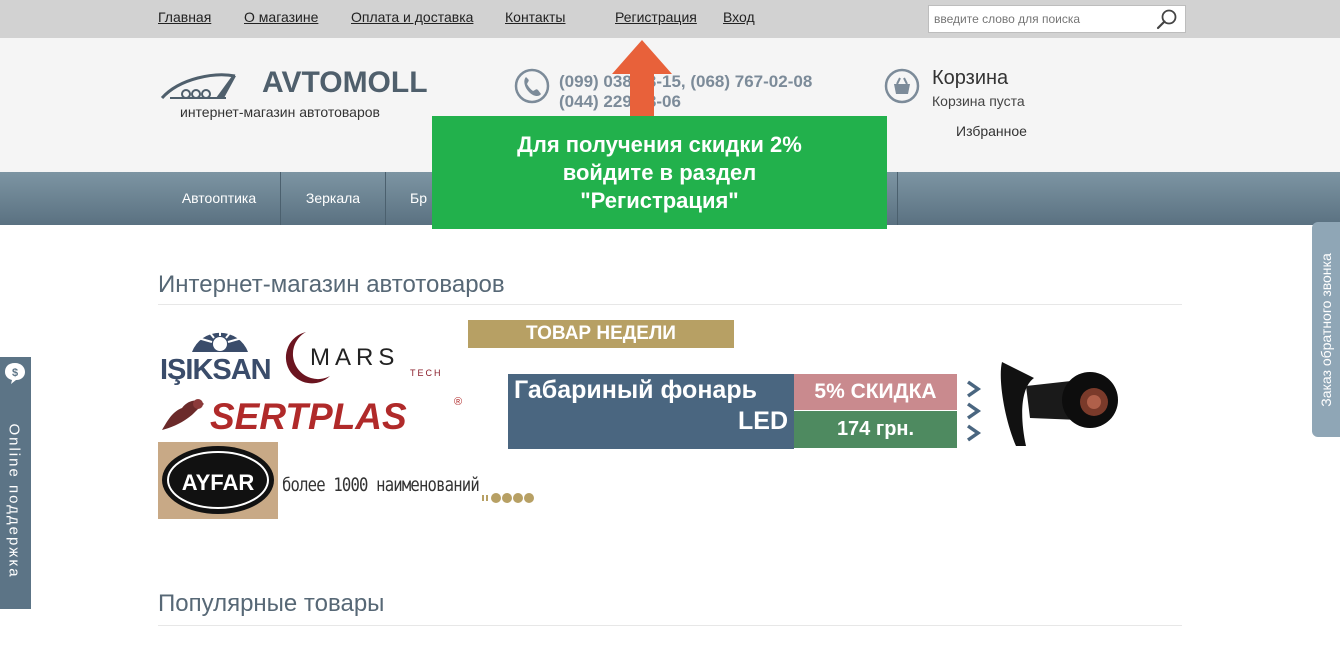  I want to click on chat-bubble-icon: $, so click(15, 373).